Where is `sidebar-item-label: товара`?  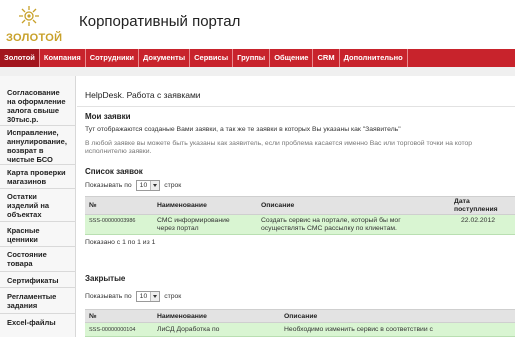
sidebar-item-label: товара is located at coordinates (20, 263).